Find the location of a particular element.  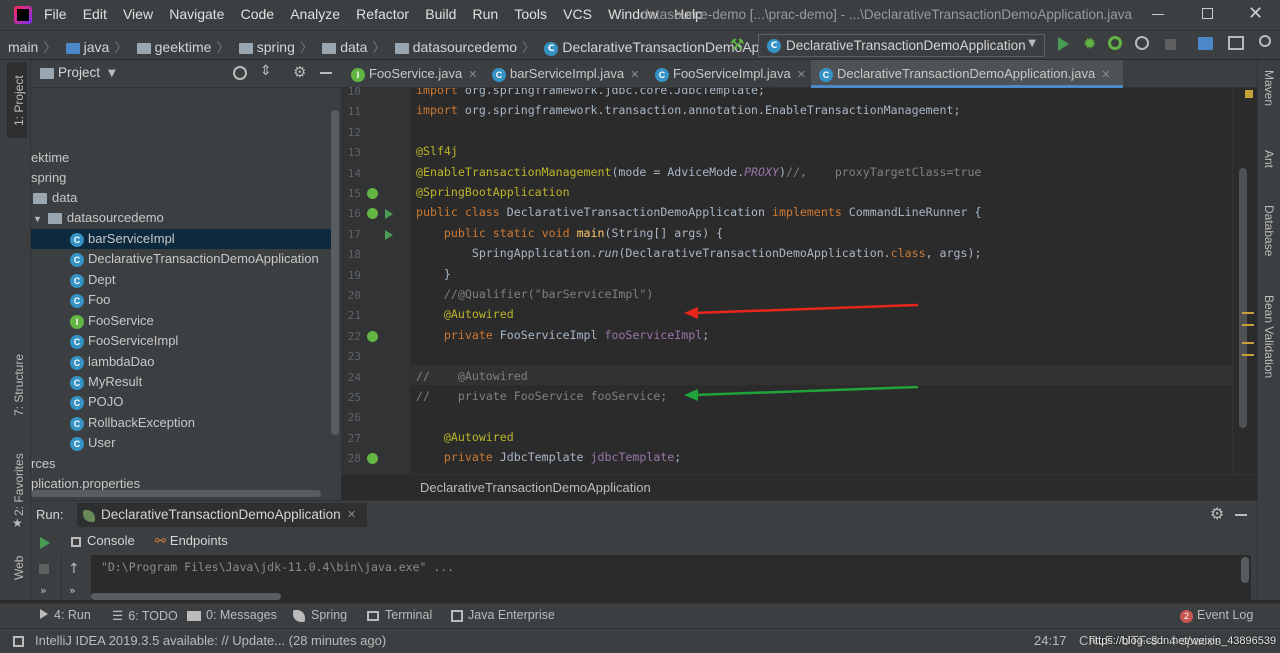

crumb-geektime: geektime is located at coordinates (183, 47).